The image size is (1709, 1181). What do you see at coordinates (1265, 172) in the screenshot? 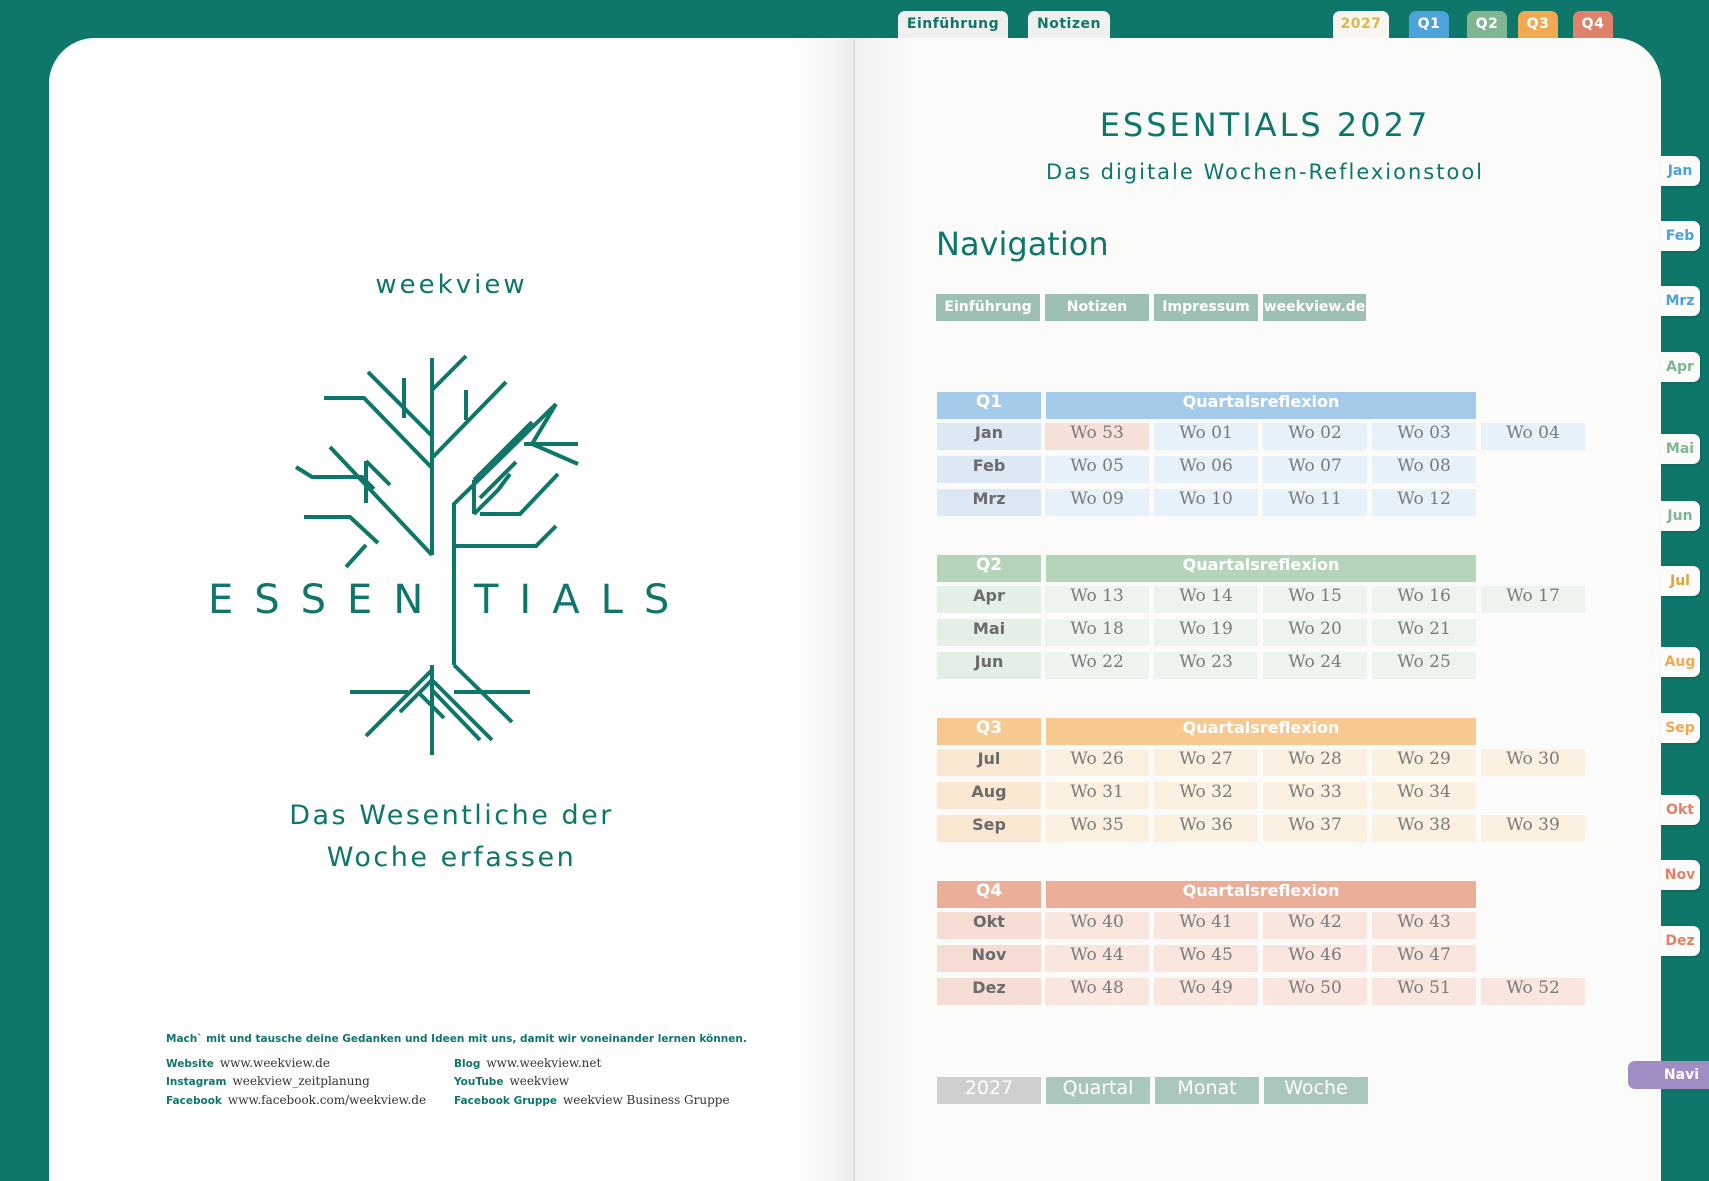
I see `page-subtitle: Das digitale Wochen-Reflexionstool` at bounding box center [1265, 172].